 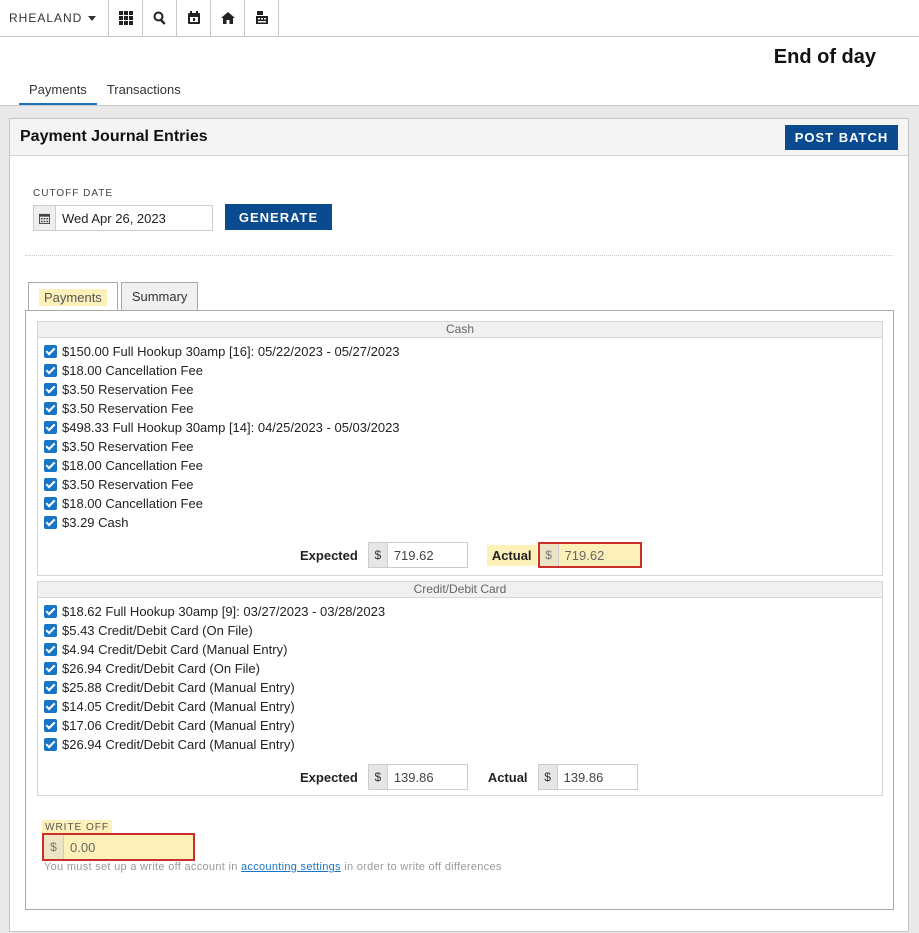 What do you see at coordinates (459, 18) in the screenshot?
I see `top-bar: RHEALAND` at bounding box center [459, 18].